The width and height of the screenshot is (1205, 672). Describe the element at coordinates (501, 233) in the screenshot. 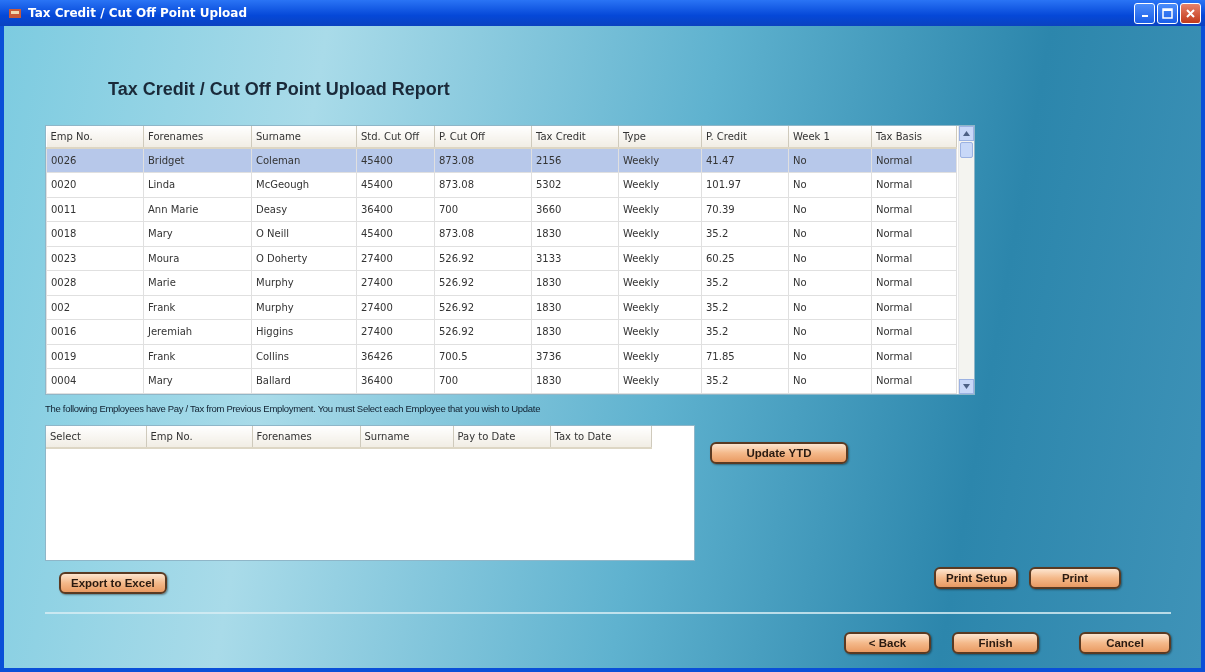

I see `table-row: 0018 Mary O Neill 45400 873.08 1830 Weekly 35.2 No Normal` at that location.